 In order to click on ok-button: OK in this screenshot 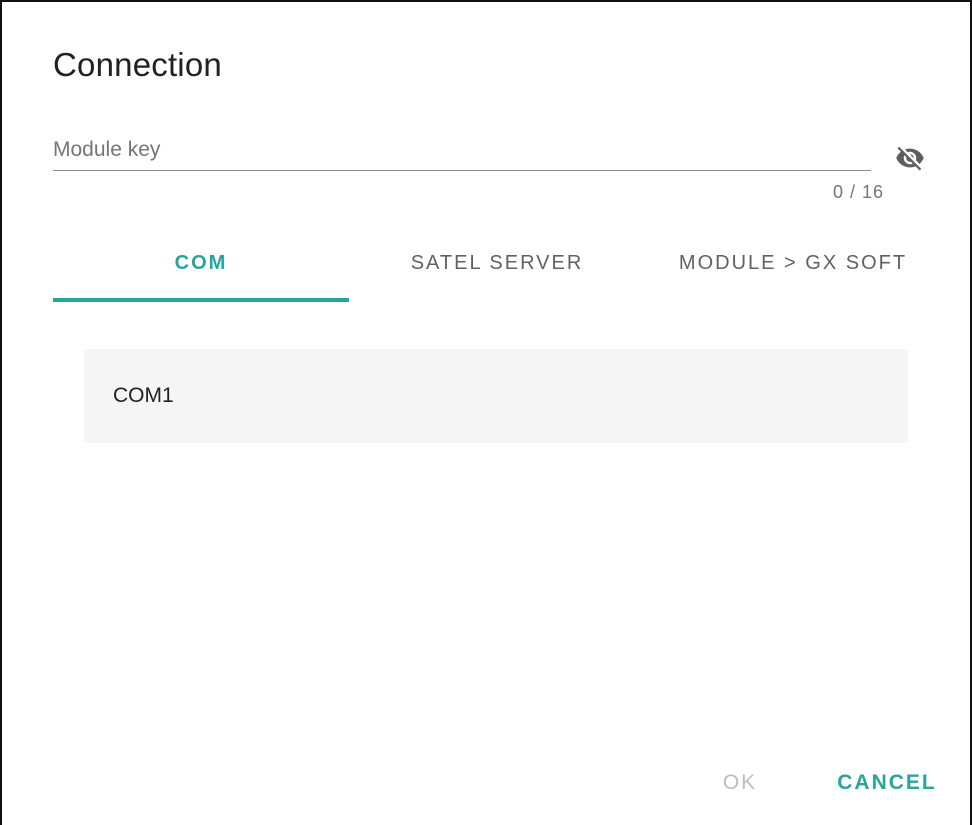, I will do `click(740, 783)`.